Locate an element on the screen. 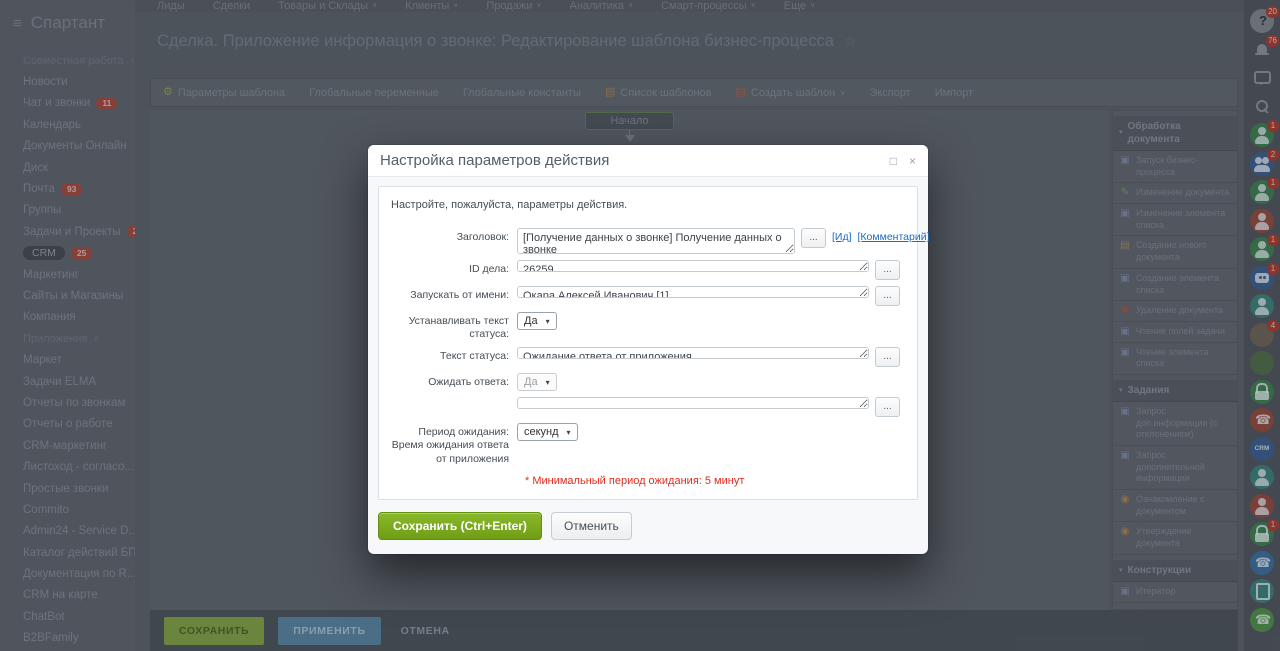  title-label: Заголовок: is located at coordinates (482, 237).